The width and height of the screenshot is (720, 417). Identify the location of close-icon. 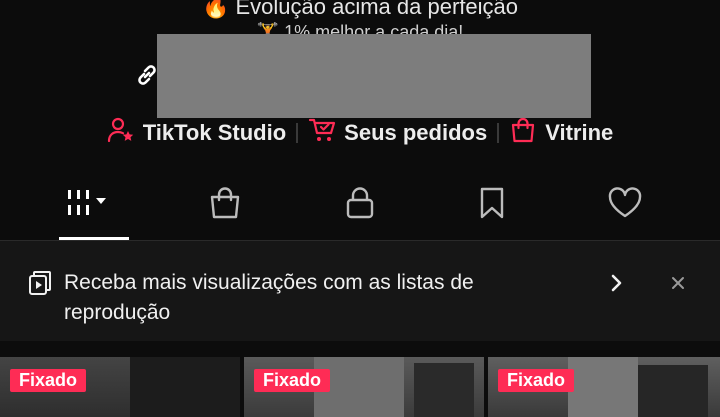
(678, 283).